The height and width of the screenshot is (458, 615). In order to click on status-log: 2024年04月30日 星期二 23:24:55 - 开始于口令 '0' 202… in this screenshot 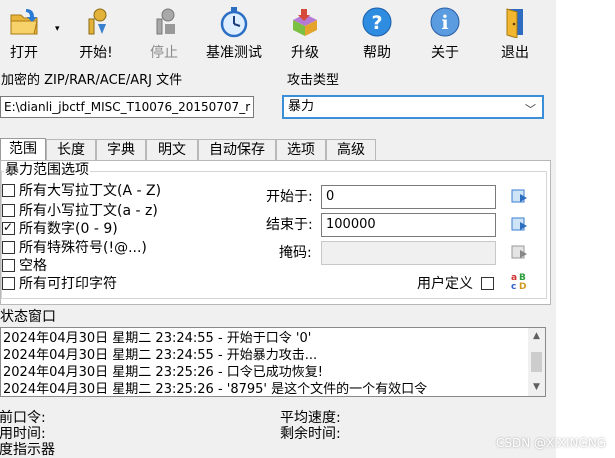, I will do `click(273, 362)`.